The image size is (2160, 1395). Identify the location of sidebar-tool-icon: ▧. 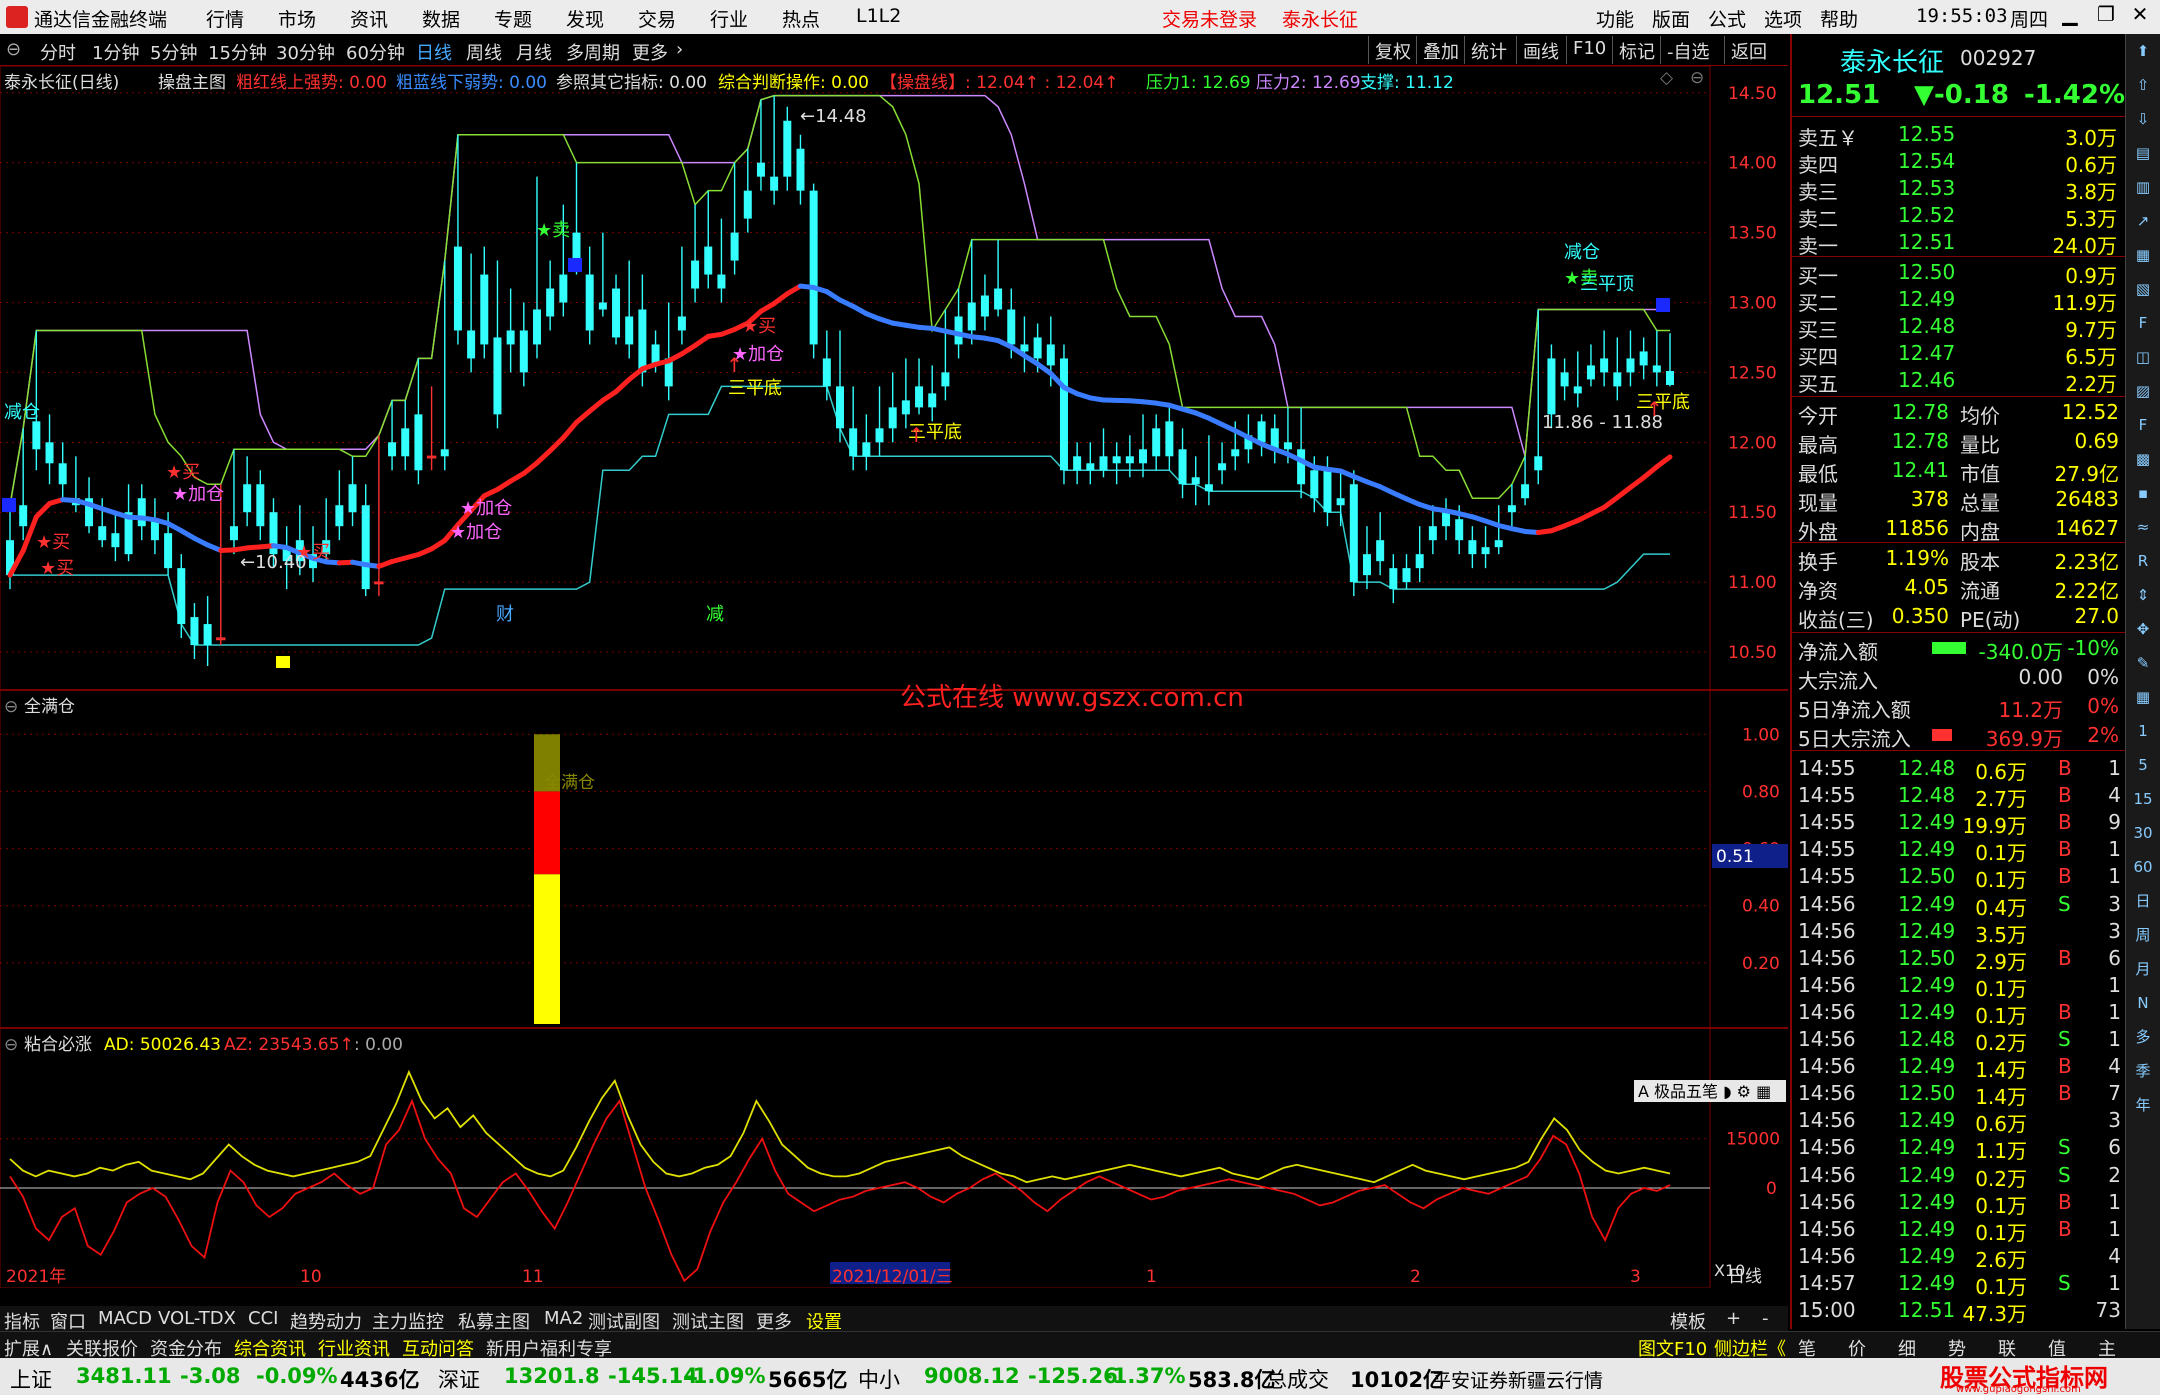
(2143, 289).